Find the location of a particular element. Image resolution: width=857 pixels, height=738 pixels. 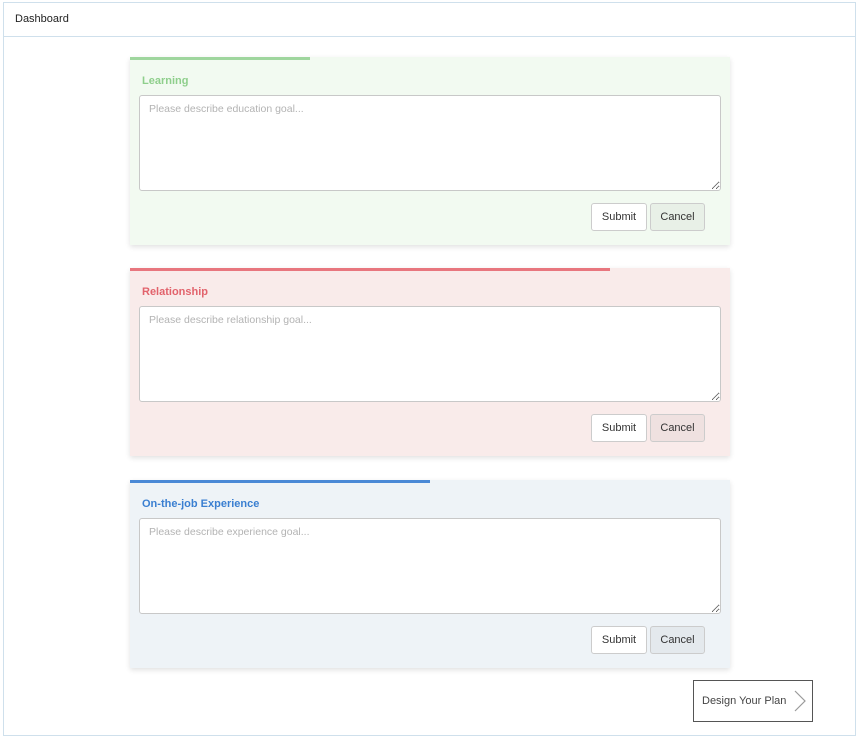

design-your-plan-label: Design Your Plan is located at coordinates (744, 701).